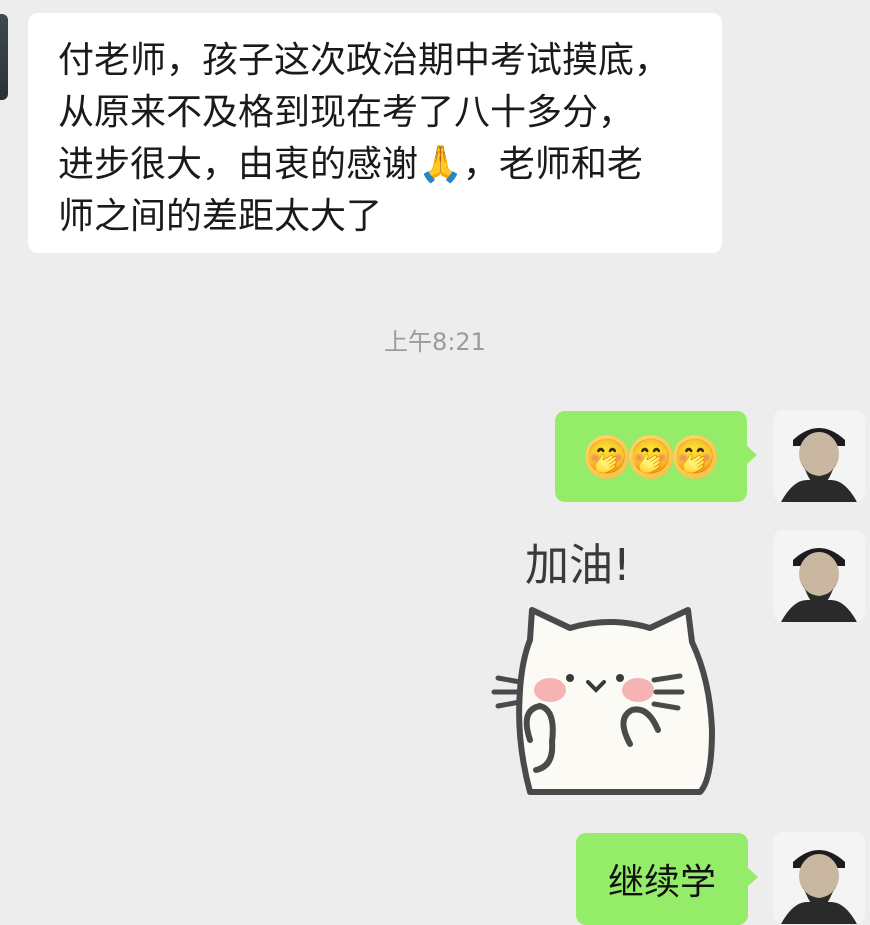 The image size is (870, 925). Describe the element at coordinates (4, 57) in the screenshot. I see `contact-avatar` at that location.